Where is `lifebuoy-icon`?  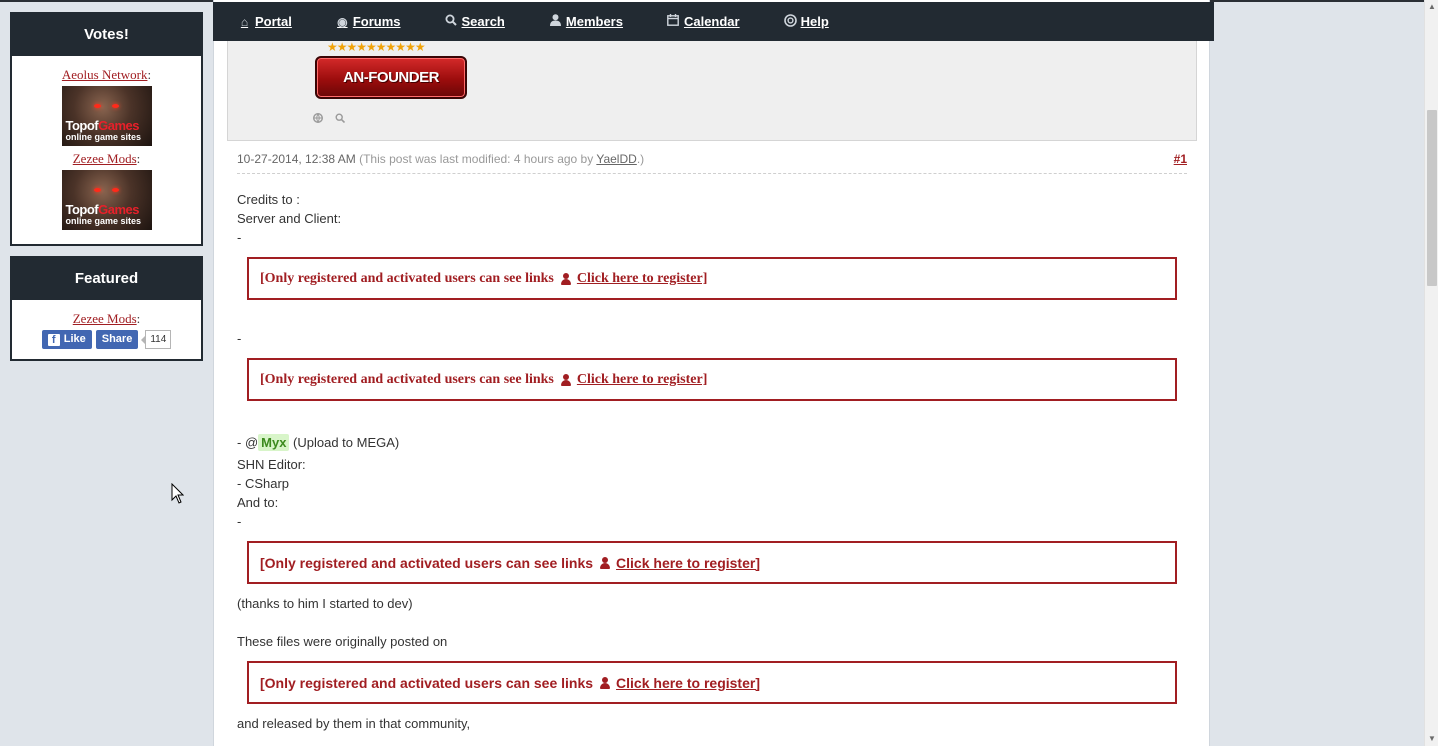
lifebuoy-icon is located at coordinates (790, 21).